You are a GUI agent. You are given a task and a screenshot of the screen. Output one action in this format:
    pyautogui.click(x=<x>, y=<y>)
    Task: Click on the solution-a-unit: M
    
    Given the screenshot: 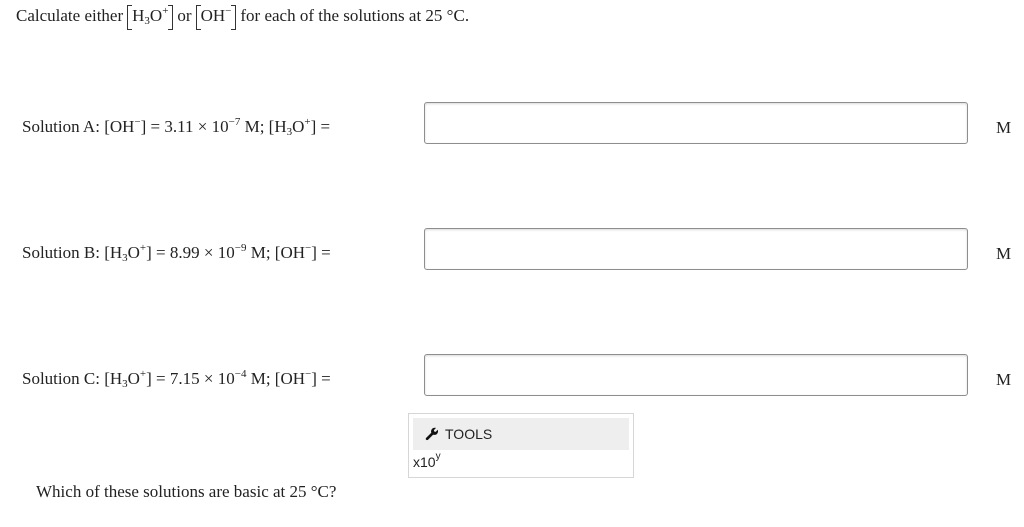 What is the action you would take?
    pyautogui.click(x=1004, y=127)
    